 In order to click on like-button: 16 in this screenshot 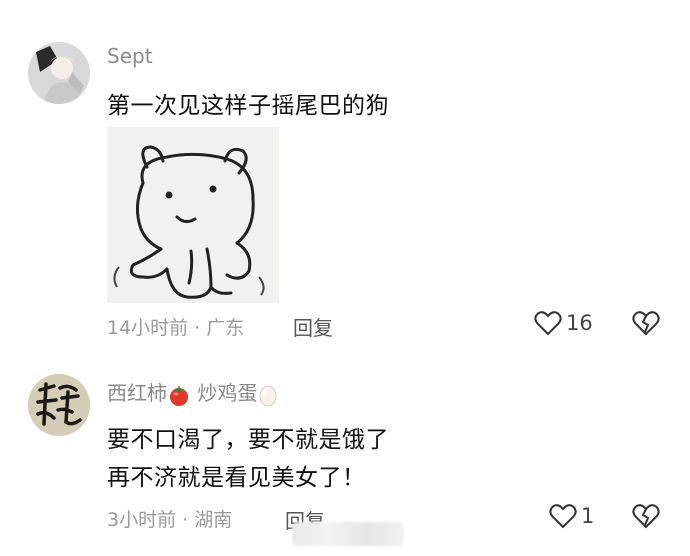, I will do `click(563, 323)`.